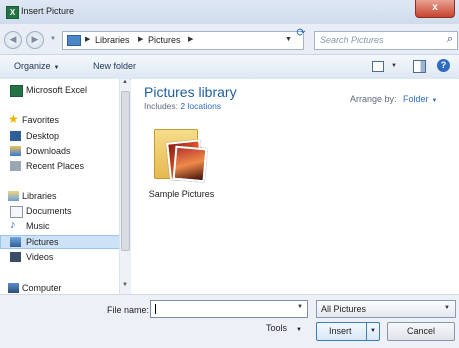  What do you see at coordinates (42, 242) in the screenshot?
I see `nav-item-label: Pictures` at bounding box center [42, 242].